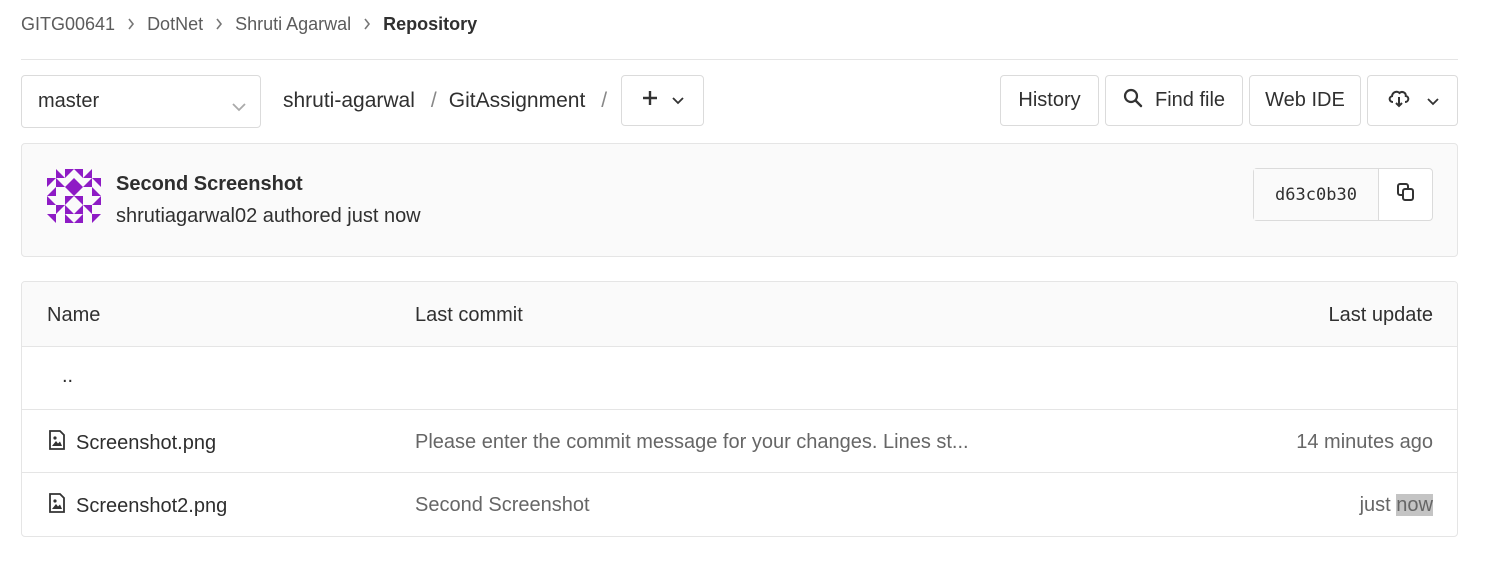 The height and width of the screenshot is (586, 1485). I want to click on column-header-last-commit: Last commit, so click(469, 315).